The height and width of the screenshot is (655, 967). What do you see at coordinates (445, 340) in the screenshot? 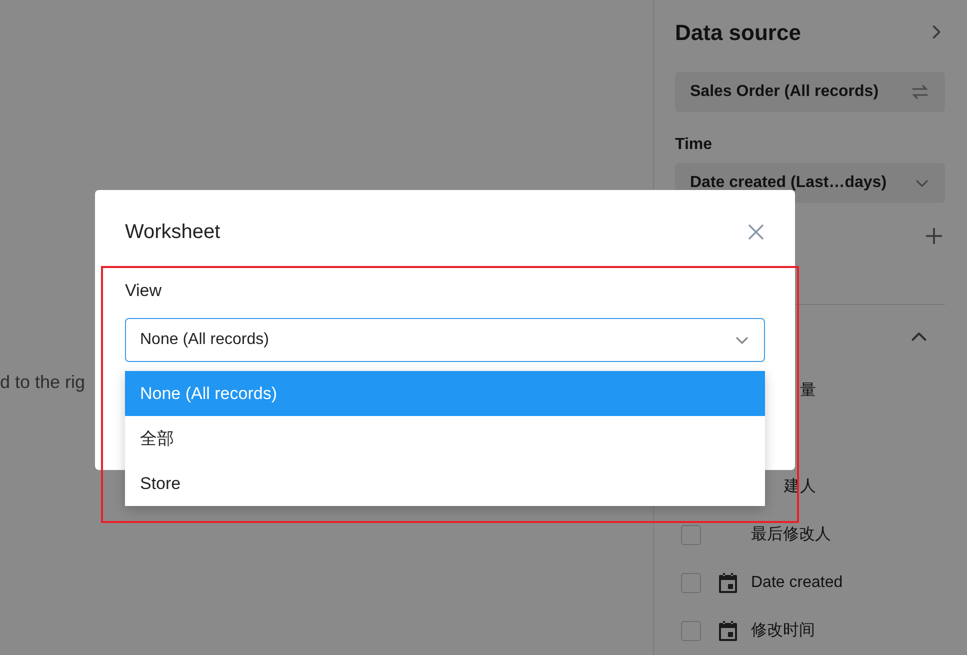
I see `view-select: None (All records)` at bounding box center [445, 340].